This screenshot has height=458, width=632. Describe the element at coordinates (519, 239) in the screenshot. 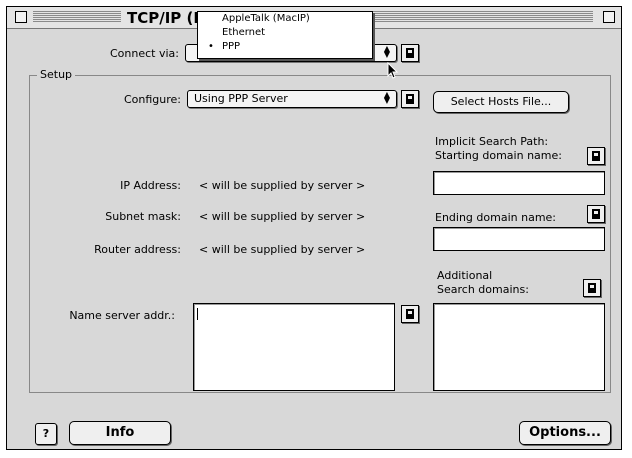

I see `ending-domain-field` at that location.